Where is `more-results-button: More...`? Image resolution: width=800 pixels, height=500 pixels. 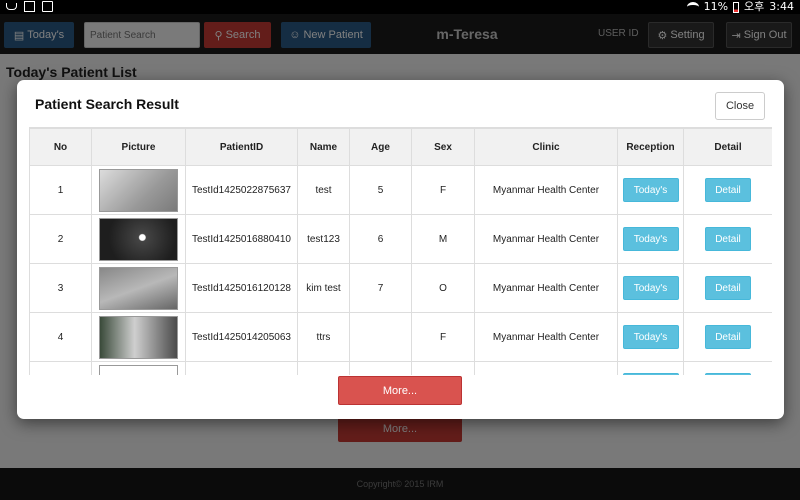 more-results-button: More... is located at coordinates (400, 390).